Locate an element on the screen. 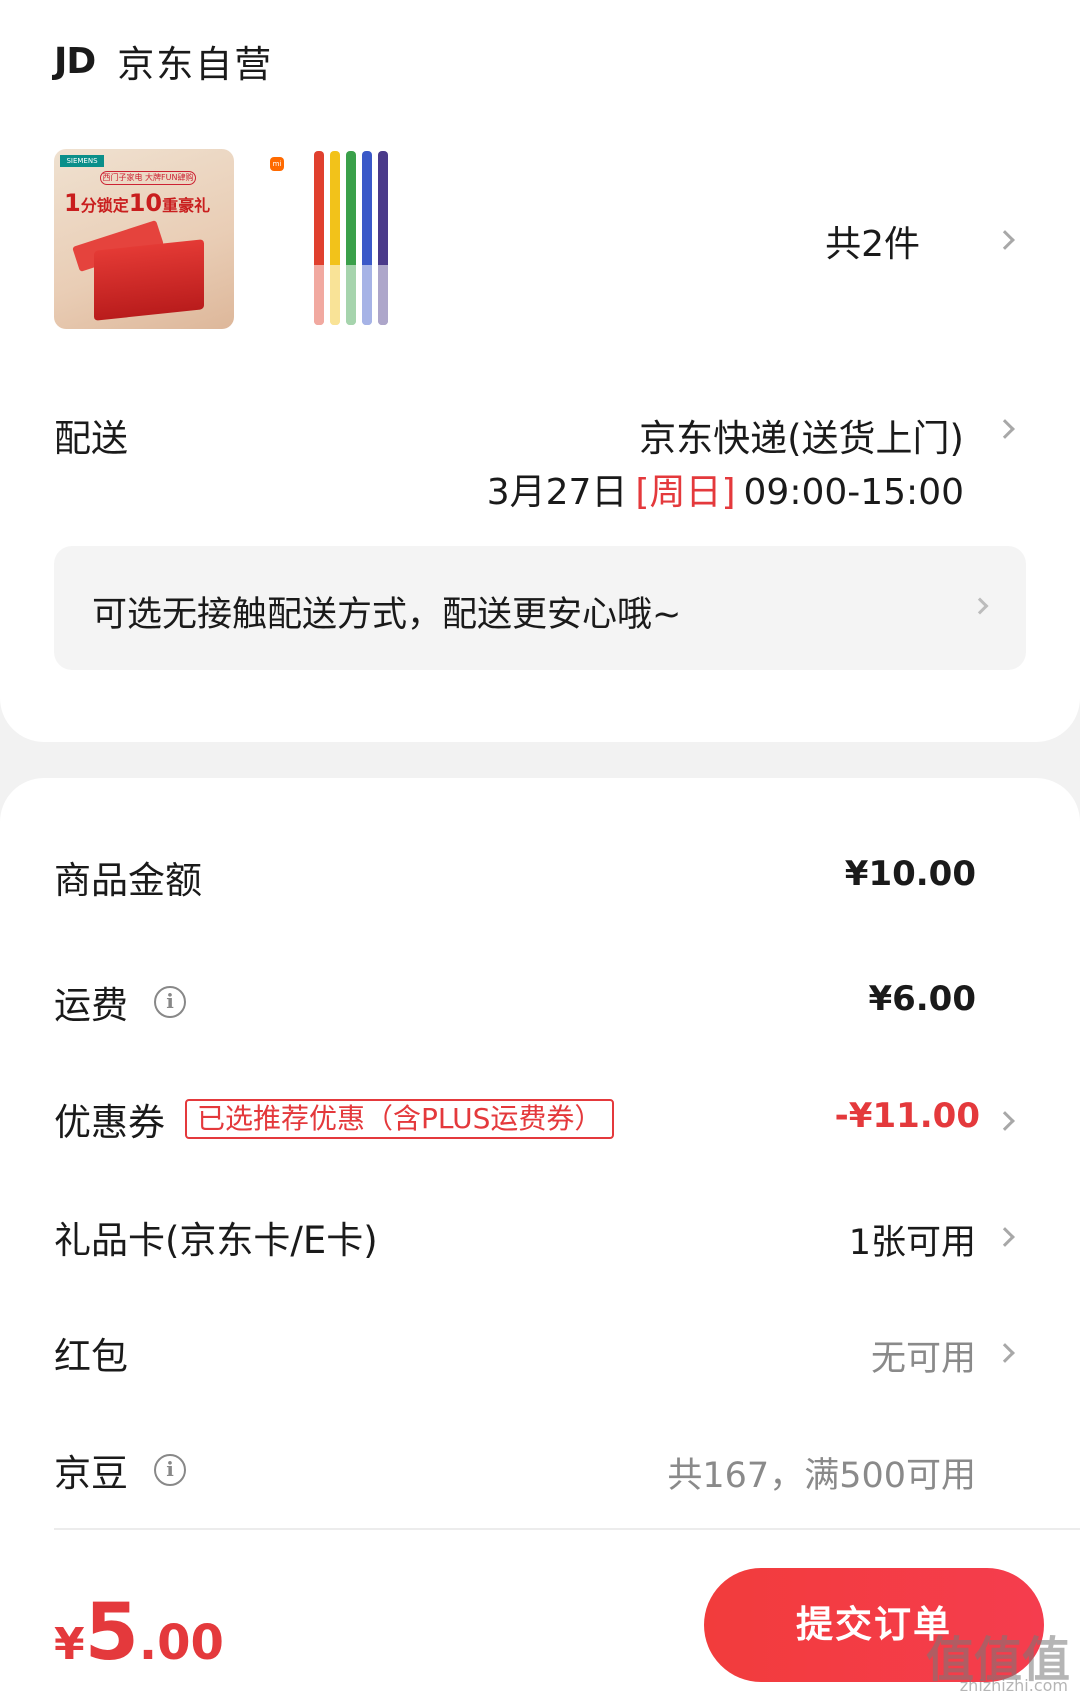 This screenshot has width=1080, height=1700. pen-purple is located at coordinates (383, 238).